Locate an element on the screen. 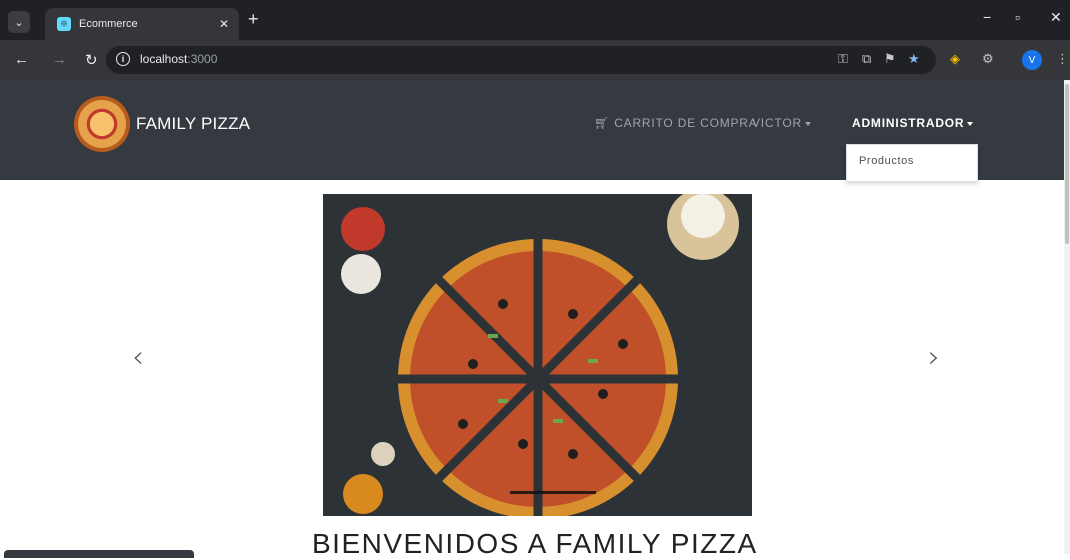 This screenshot has width=1070, height=560. react-favicon-icon: ⚛ is located at coordinates (64, 24).